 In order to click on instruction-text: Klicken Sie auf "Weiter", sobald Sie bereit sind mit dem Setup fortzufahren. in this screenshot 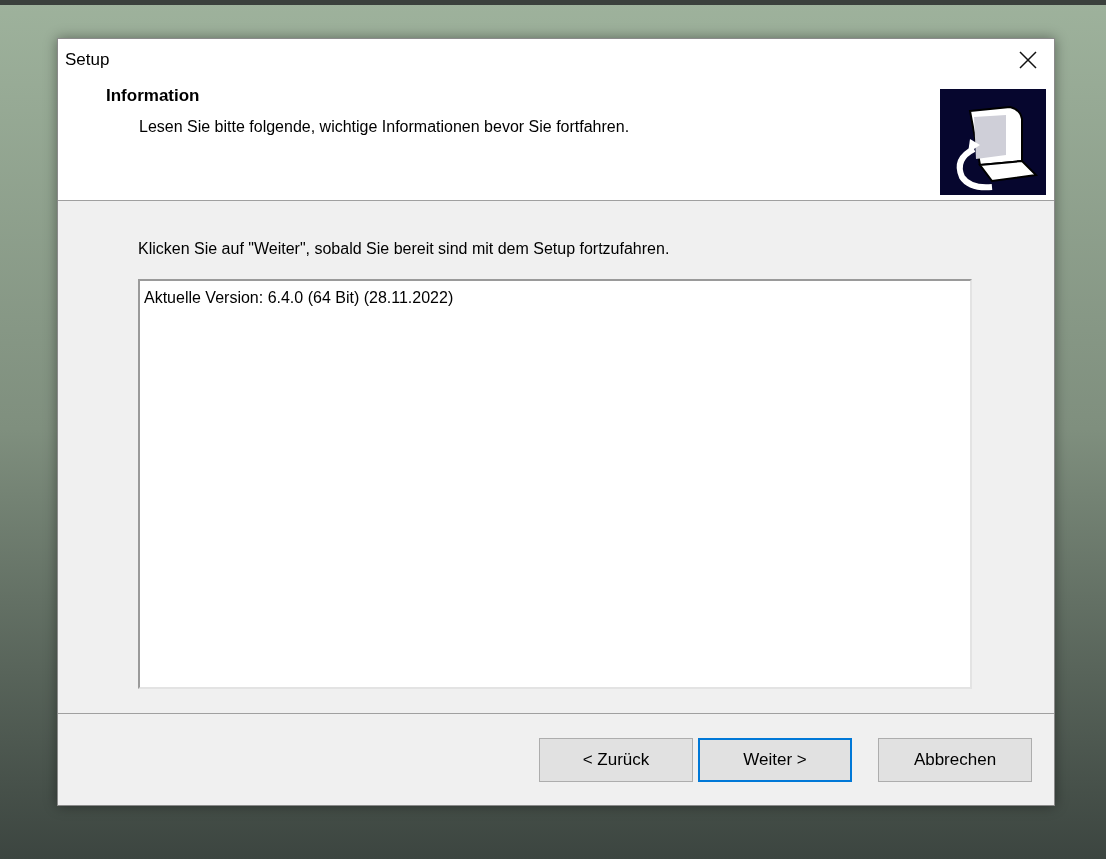, I will do `click(404, 249)`.